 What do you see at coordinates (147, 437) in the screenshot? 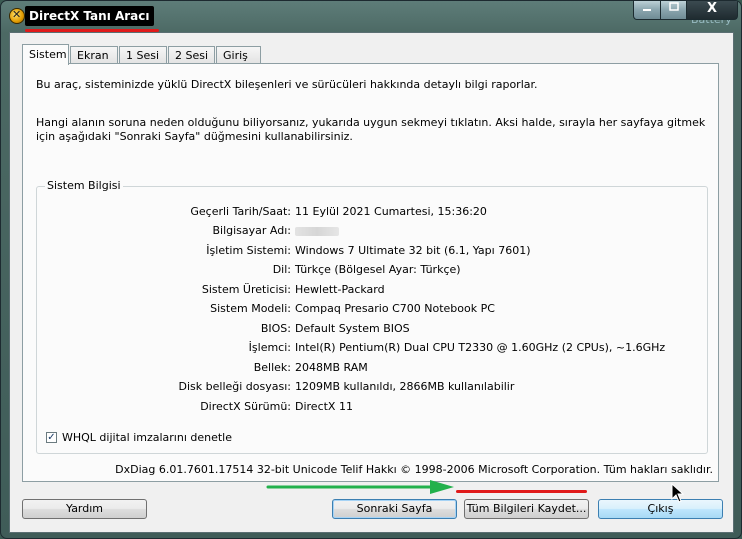
I see `whql-label: WHQL dijital imzalarını denetle` at bounding box center [147, 437].